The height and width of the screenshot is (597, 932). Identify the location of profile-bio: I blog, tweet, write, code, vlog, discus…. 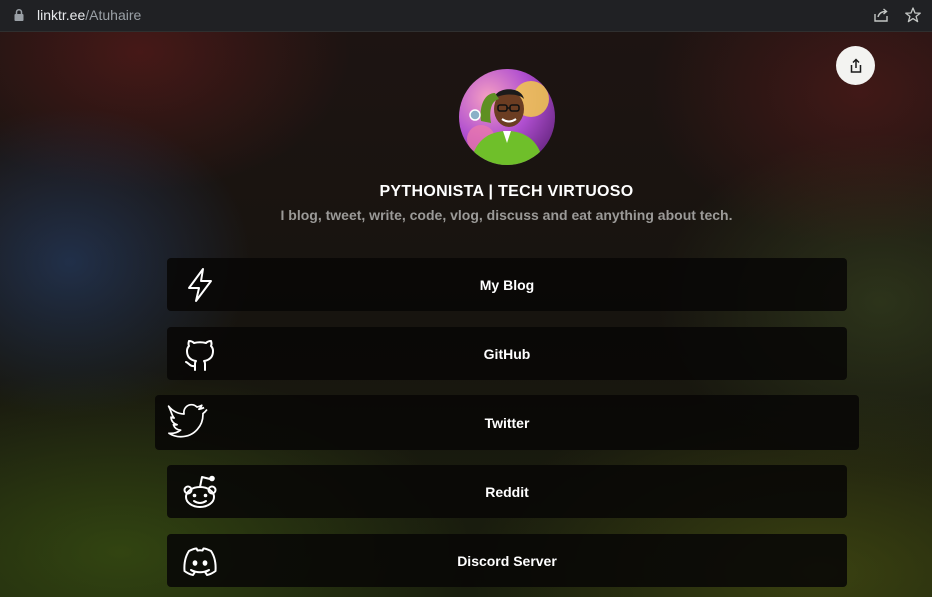
(506, 215).